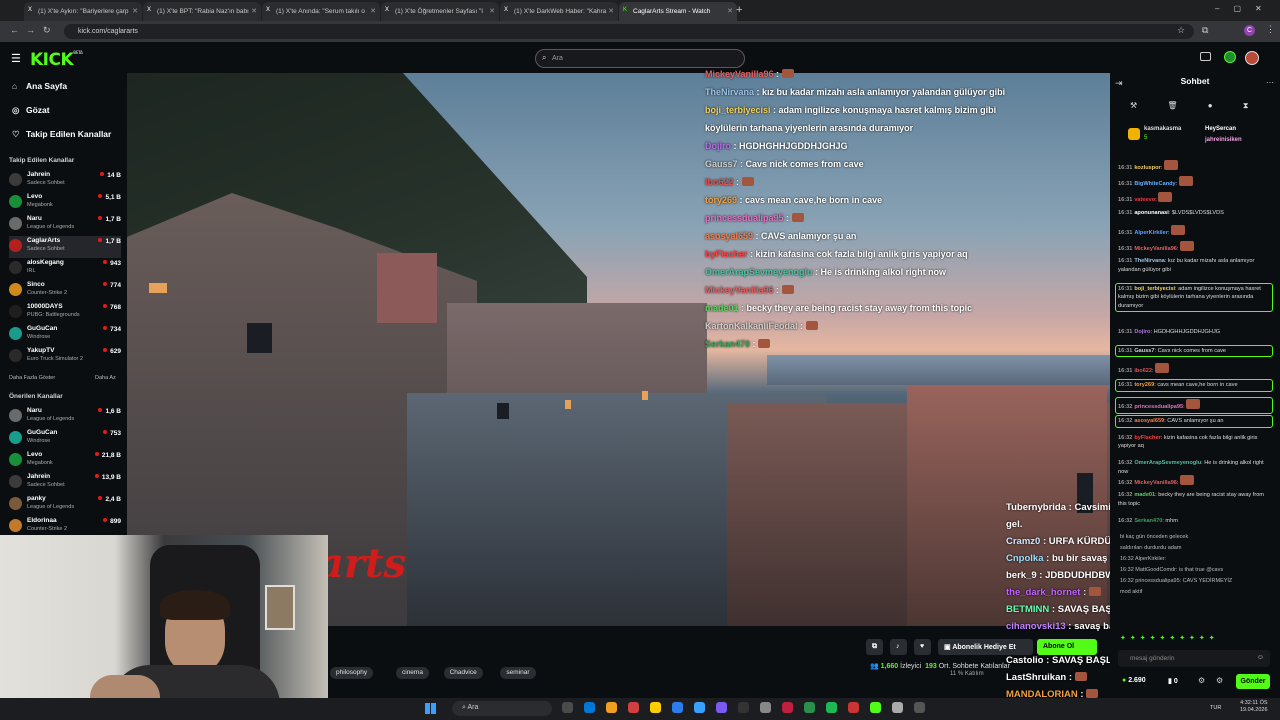 The image size is (1280, 720). I want to click on chat-bubble-icon: ●, so click(1210, 105).